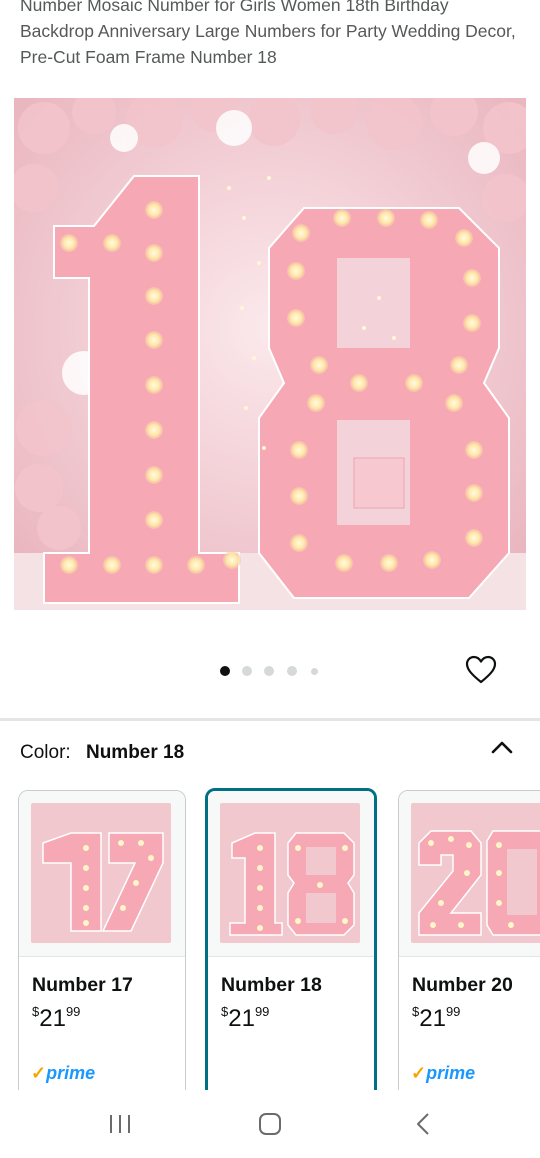 The width and height of the screenshot is (540, 1158). Describe the element at coordinates (135, 752) in the screenshot. I see `color-value: Number 18` at that location.